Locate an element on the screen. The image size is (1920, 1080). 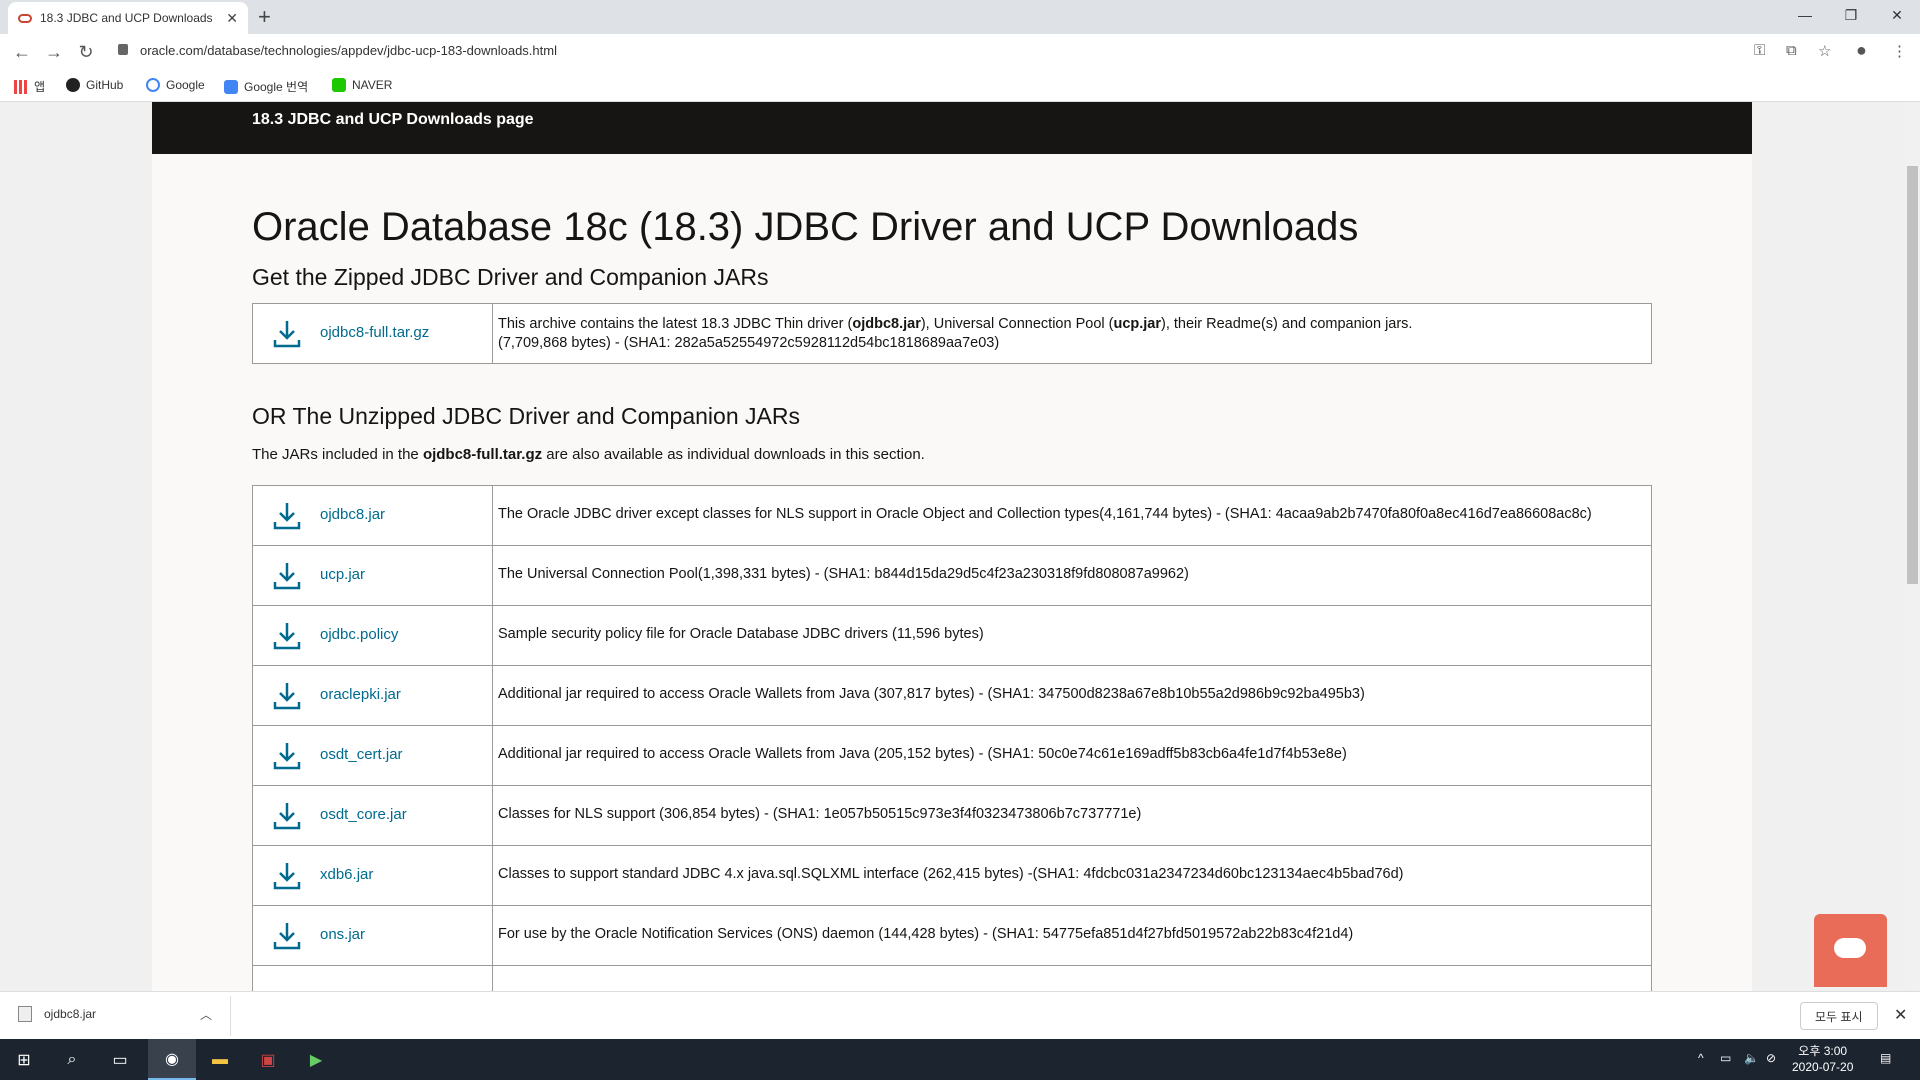
file-explorer-icon: ▬ is located at coordinates (220, 1059).